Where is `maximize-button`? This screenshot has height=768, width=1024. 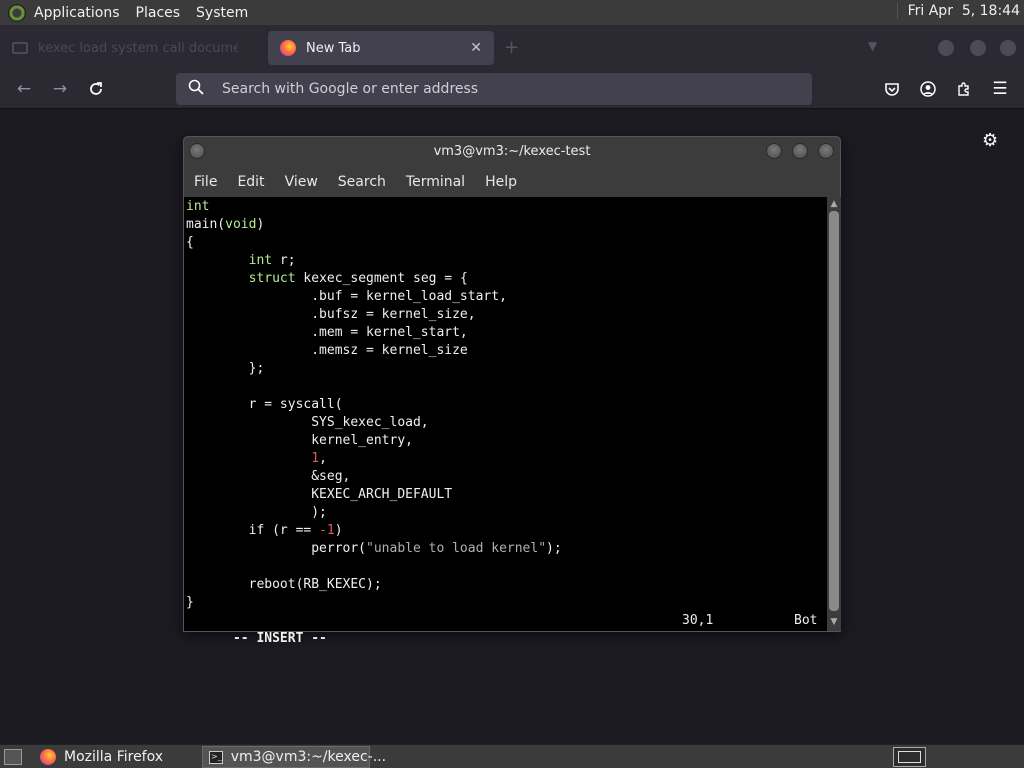 maximize-button is located at coordinates (978, 48).